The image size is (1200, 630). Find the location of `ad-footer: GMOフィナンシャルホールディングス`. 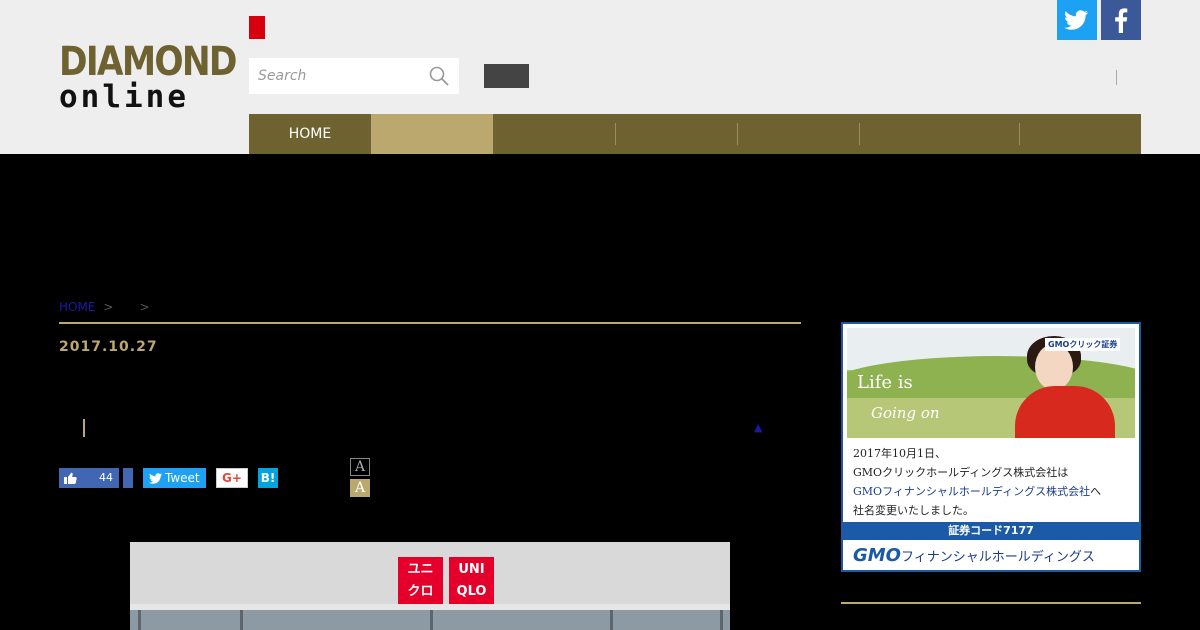

ad-footer: GMOフィナンシャルホールディングス is located at coordinates (993, 556).